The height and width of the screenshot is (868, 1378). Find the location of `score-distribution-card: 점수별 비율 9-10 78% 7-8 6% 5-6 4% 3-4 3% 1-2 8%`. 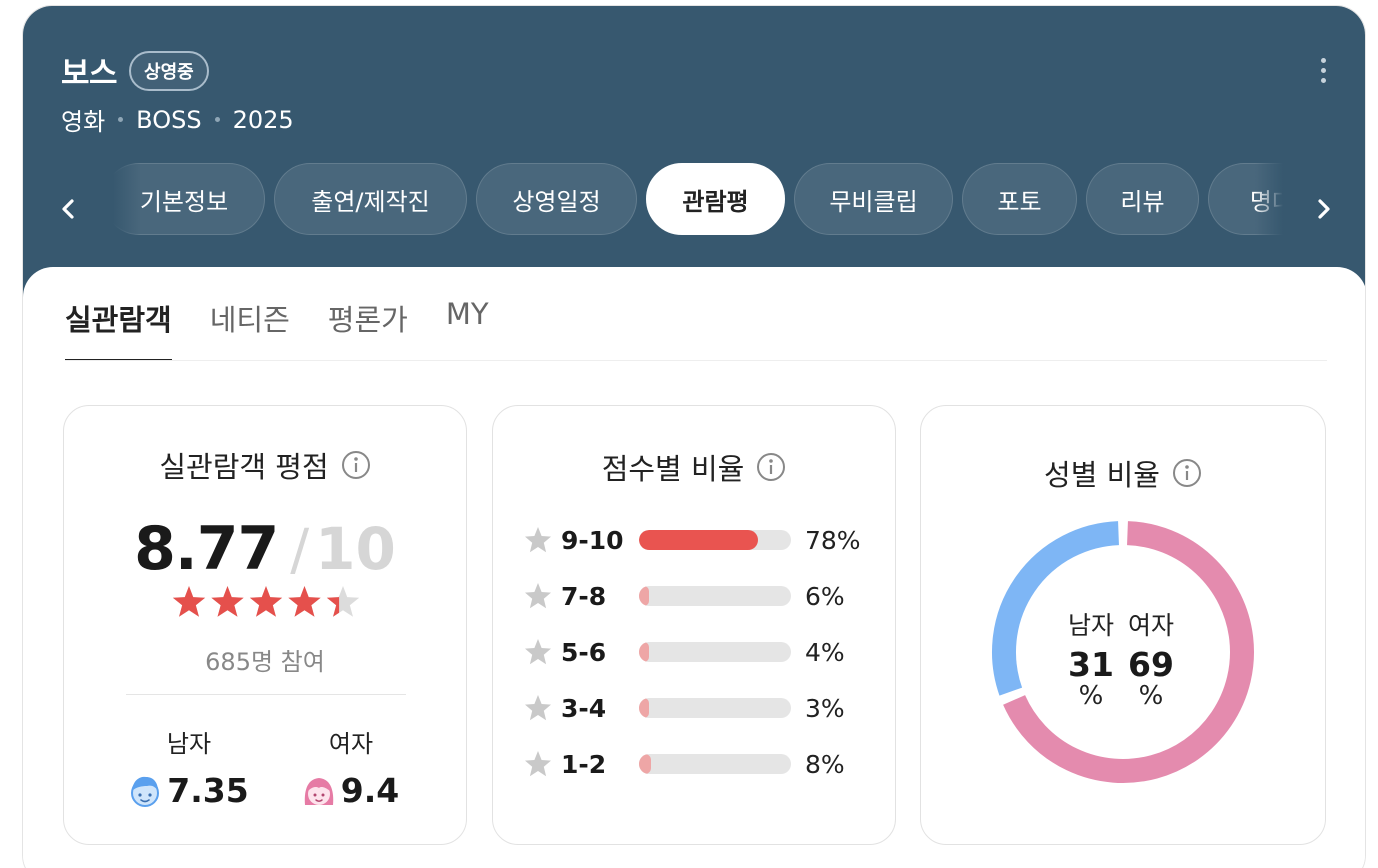

score-distribution-card: 점수별 비율 9-10 78% 7-8 6% 5-6 4% 3-4 3% 1-2 8% is located at coordinates (694, 625).